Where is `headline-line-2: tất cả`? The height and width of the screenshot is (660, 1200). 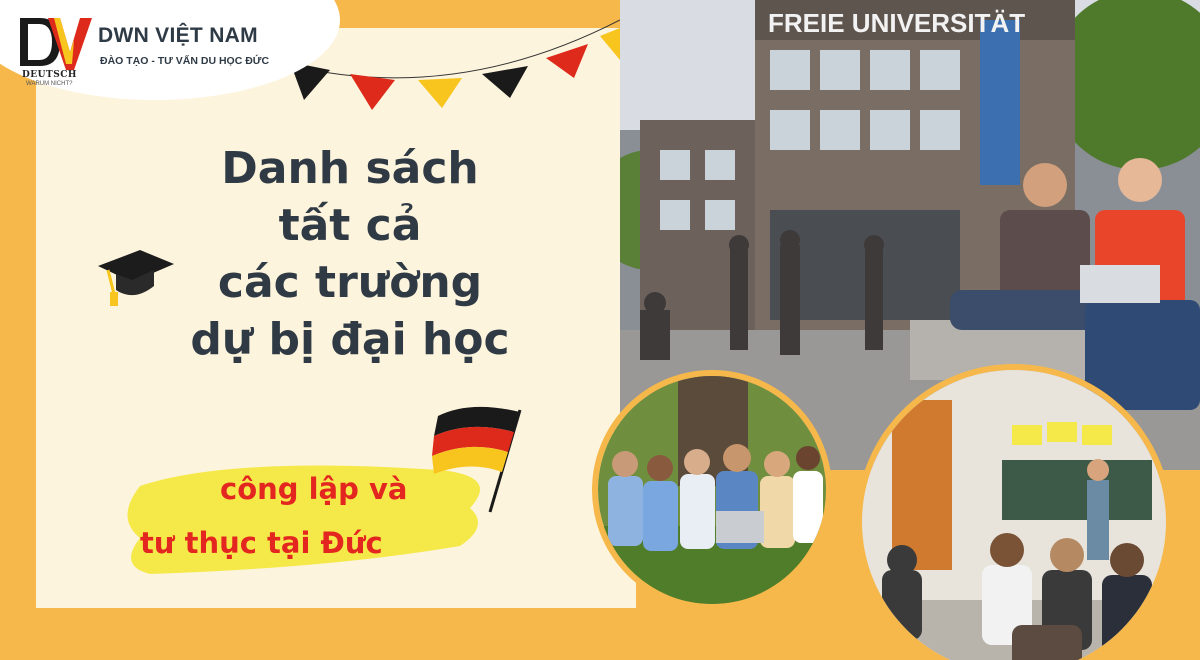
headline-line-2: tất cả is located at coordinates (350, 225).